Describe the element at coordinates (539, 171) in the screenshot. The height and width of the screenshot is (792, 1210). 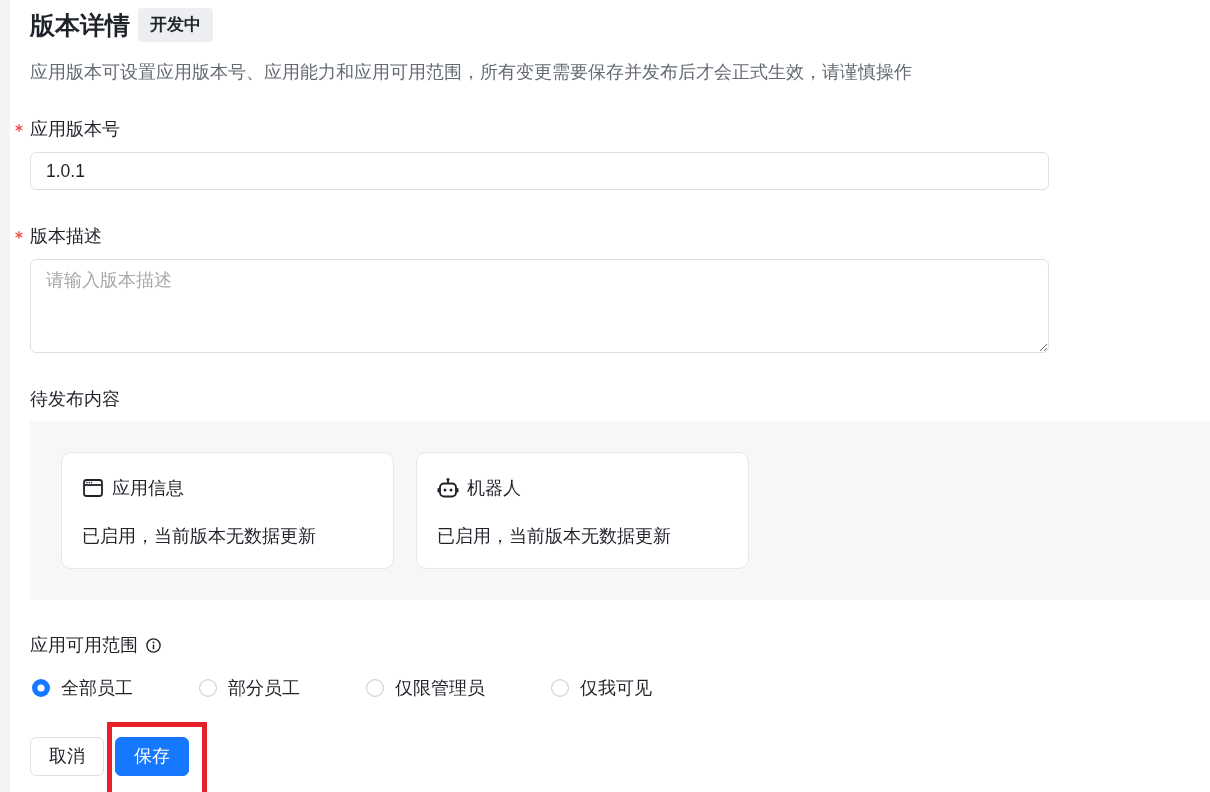
I see `version-input: 1.0.1` at that location.